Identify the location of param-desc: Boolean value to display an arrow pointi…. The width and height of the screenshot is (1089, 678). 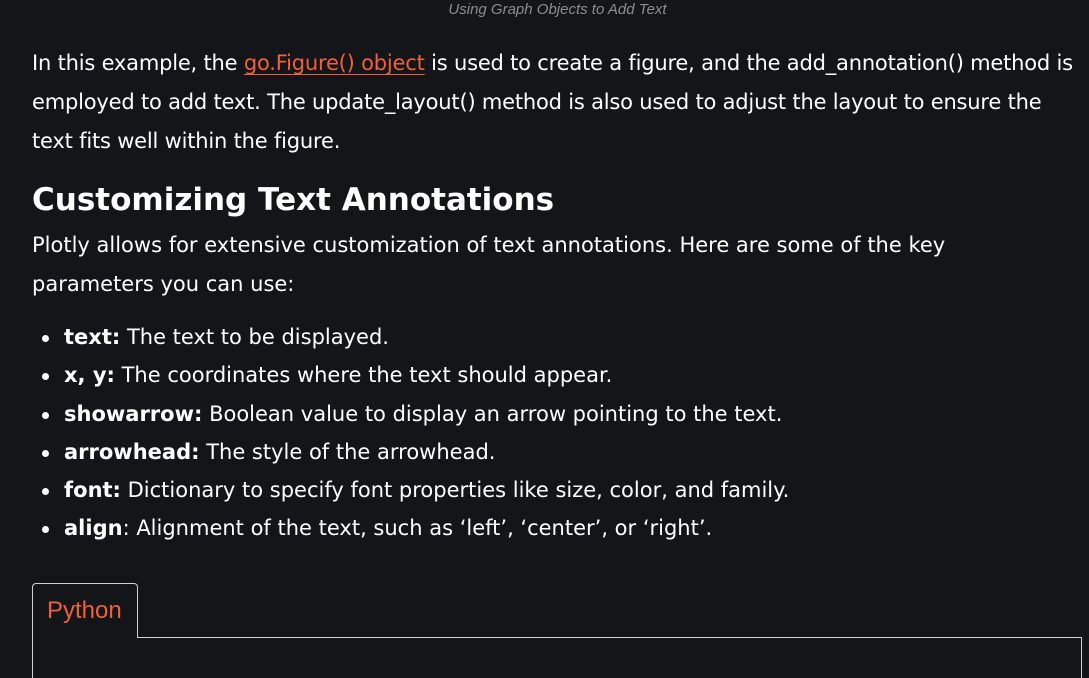
(492, 413).